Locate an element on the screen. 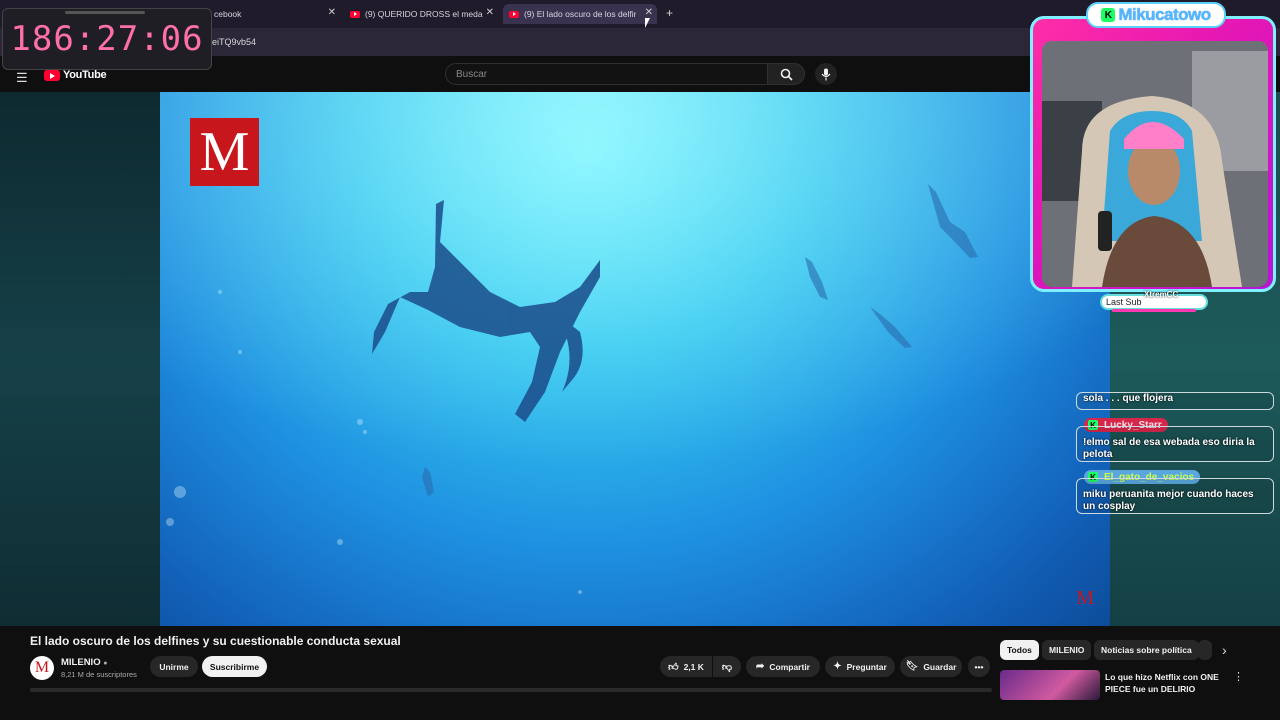 This screenshot has width=1280, height=720. youtube-play-icon is located at coordinates (52, 75).